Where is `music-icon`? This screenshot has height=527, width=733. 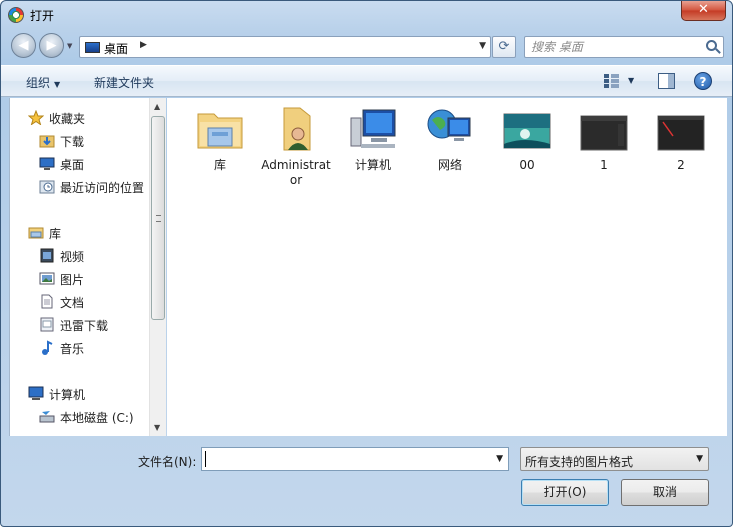
music-icon is located at coordinates (47, 347).